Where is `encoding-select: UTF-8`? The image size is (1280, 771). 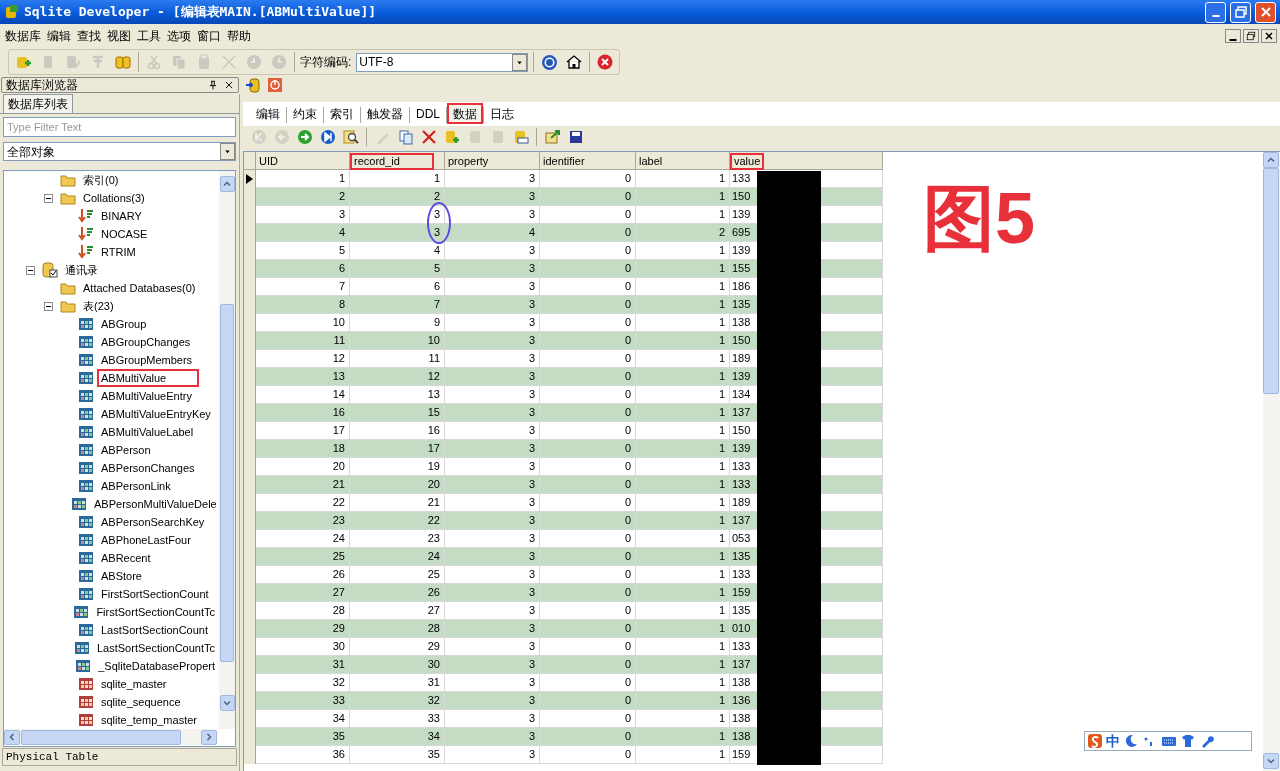 encoding-select: UTF-8 is located at coordinates (442, 62).